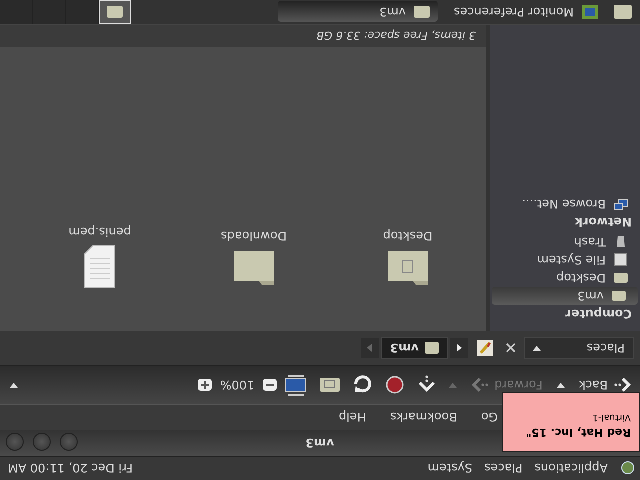 Image resolution: width=640 pixels, height=480 pixels. What do you see at coordinates (621, 242) in the screenshot?
I see `trash-icon` at bounding box center [621, 242].